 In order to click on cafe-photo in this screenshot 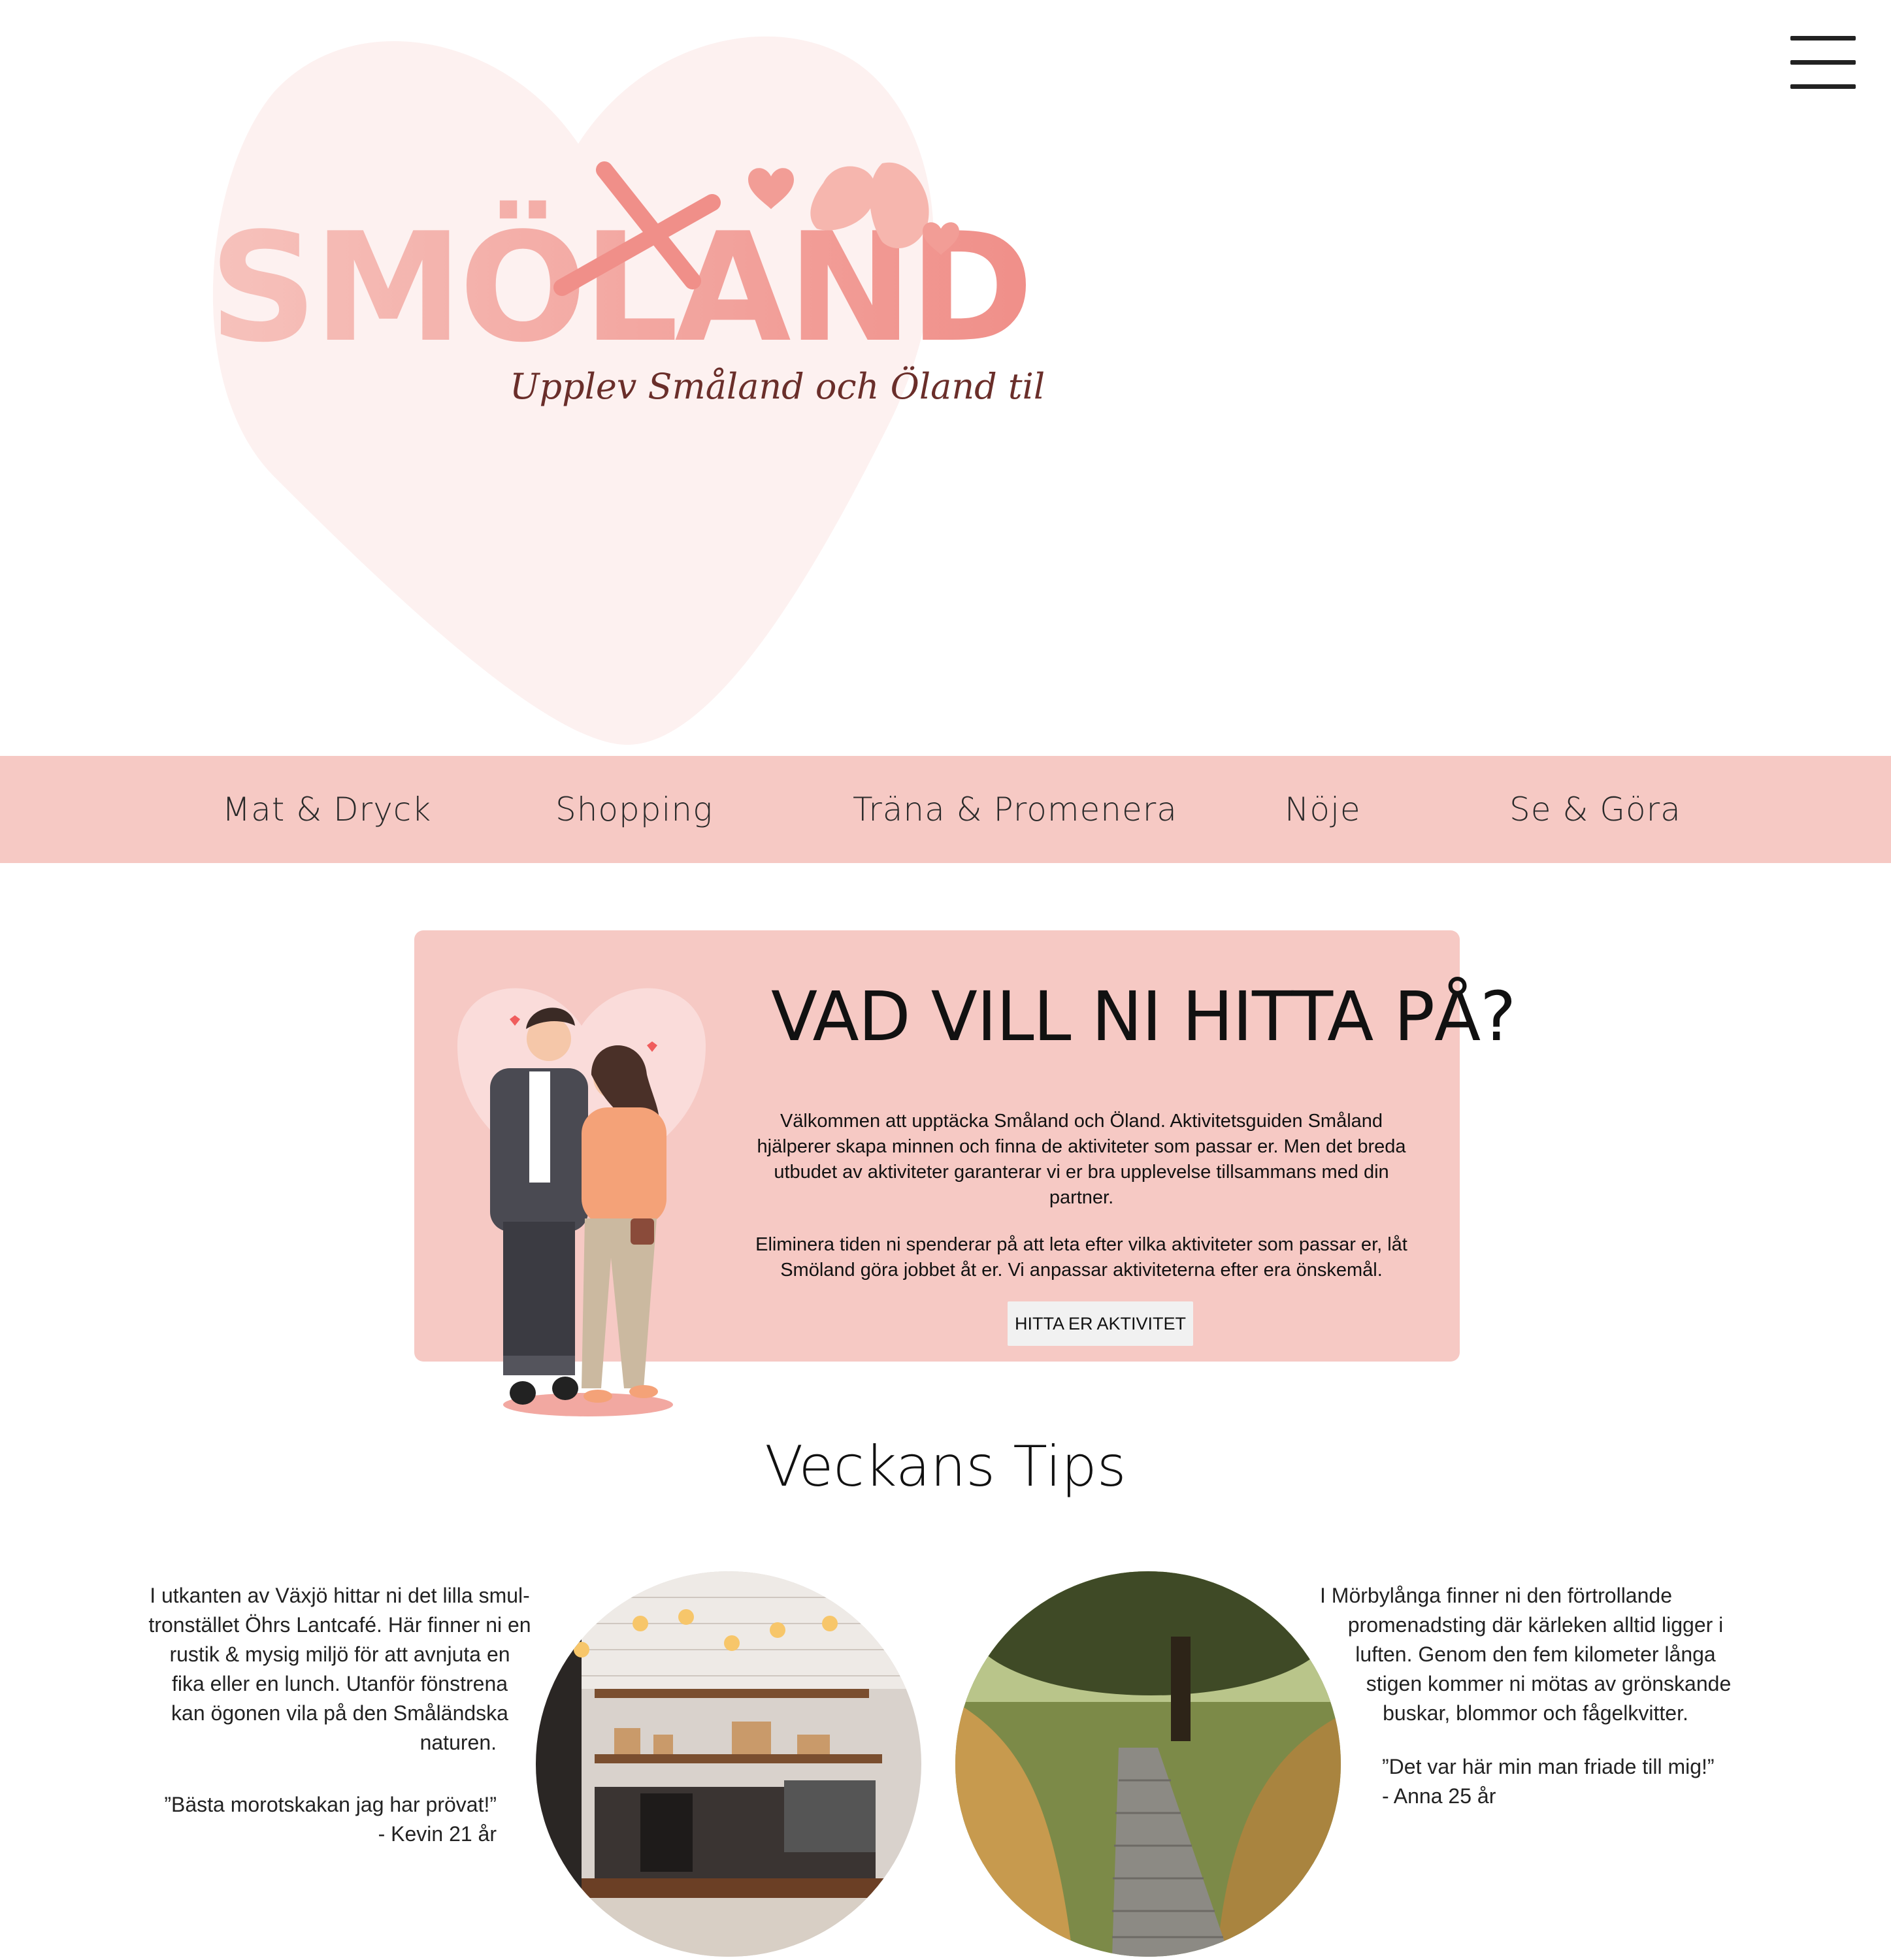, I will do `click(728, 1764)`.